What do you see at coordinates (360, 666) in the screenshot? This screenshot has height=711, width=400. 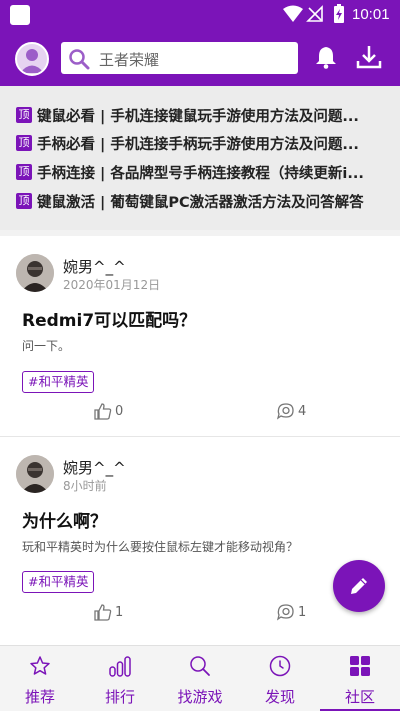 I see `grid-icon` at bounding box center [360, 666].